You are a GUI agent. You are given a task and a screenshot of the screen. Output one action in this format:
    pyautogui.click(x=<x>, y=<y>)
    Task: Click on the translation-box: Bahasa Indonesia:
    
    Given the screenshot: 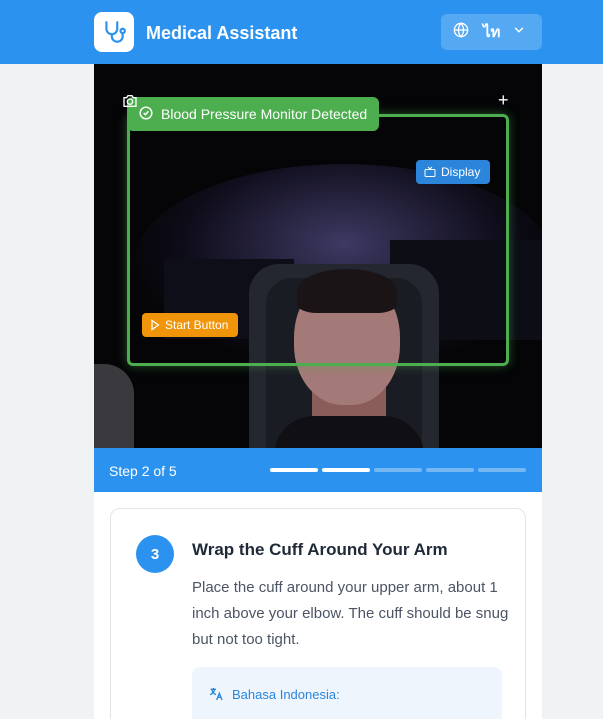 What is the action you would take?
    pyautogui.click(x=347, y=693)
    